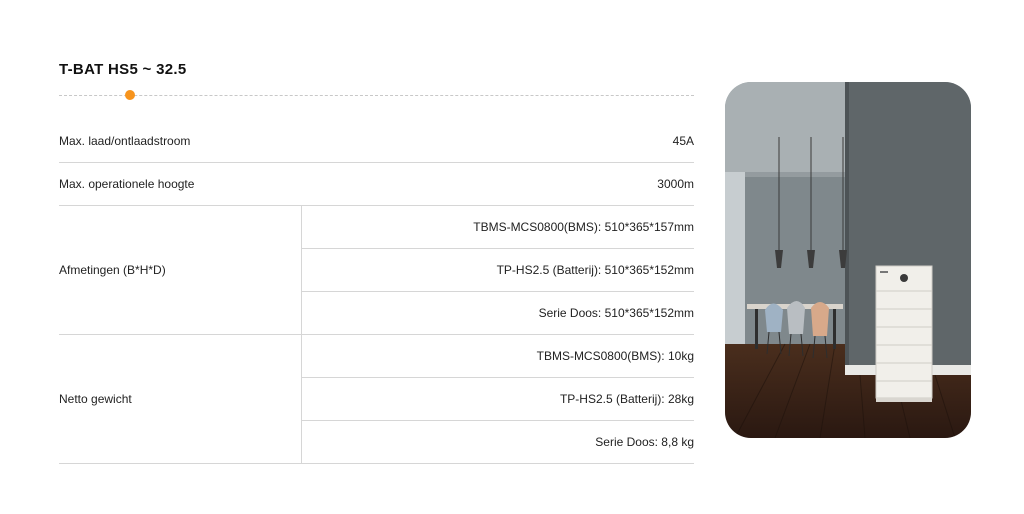  Describe the element at coordinates (904, 333) in the screenshot. I see `battery-stack` at that location.